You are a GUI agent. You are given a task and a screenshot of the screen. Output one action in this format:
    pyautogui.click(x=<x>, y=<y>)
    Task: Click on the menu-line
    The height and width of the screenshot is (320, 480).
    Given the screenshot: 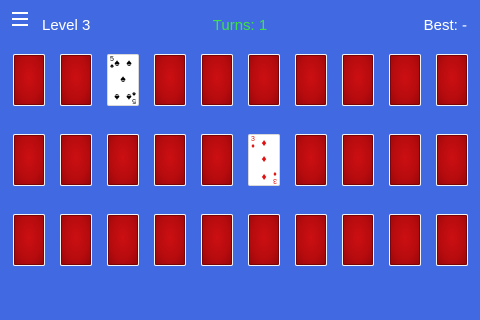 What is the action you would take?
    pyautogui.click(x=20, y=13)
    